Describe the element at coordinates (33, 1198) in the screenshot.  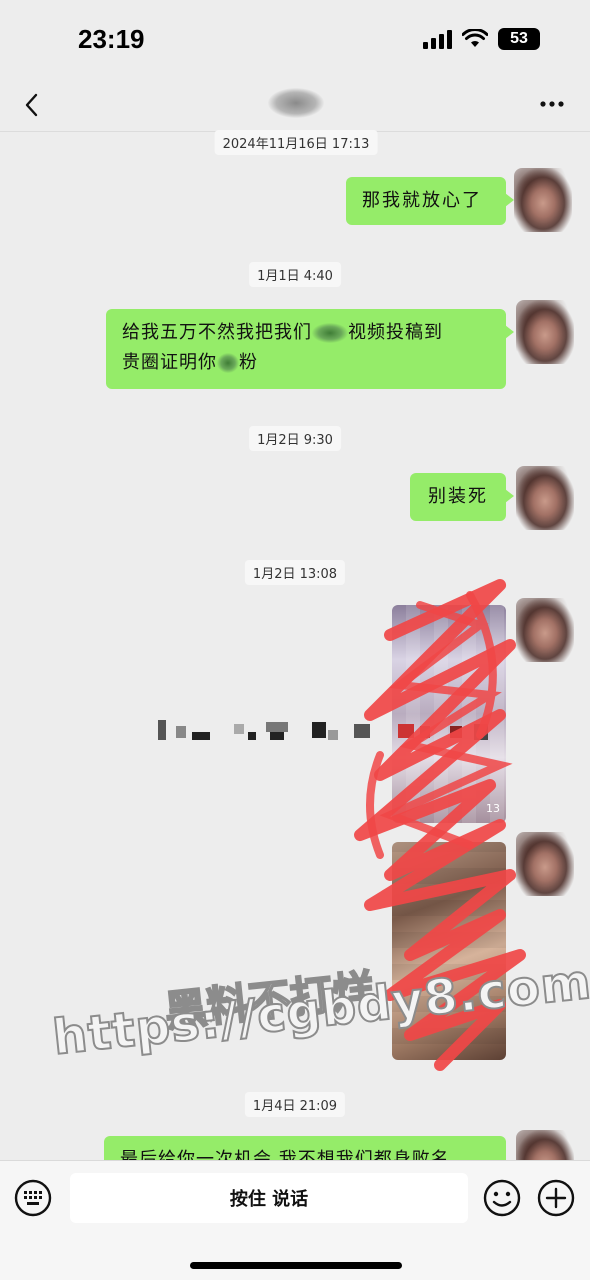
I see `keyboard-toggle-icon` at that location.